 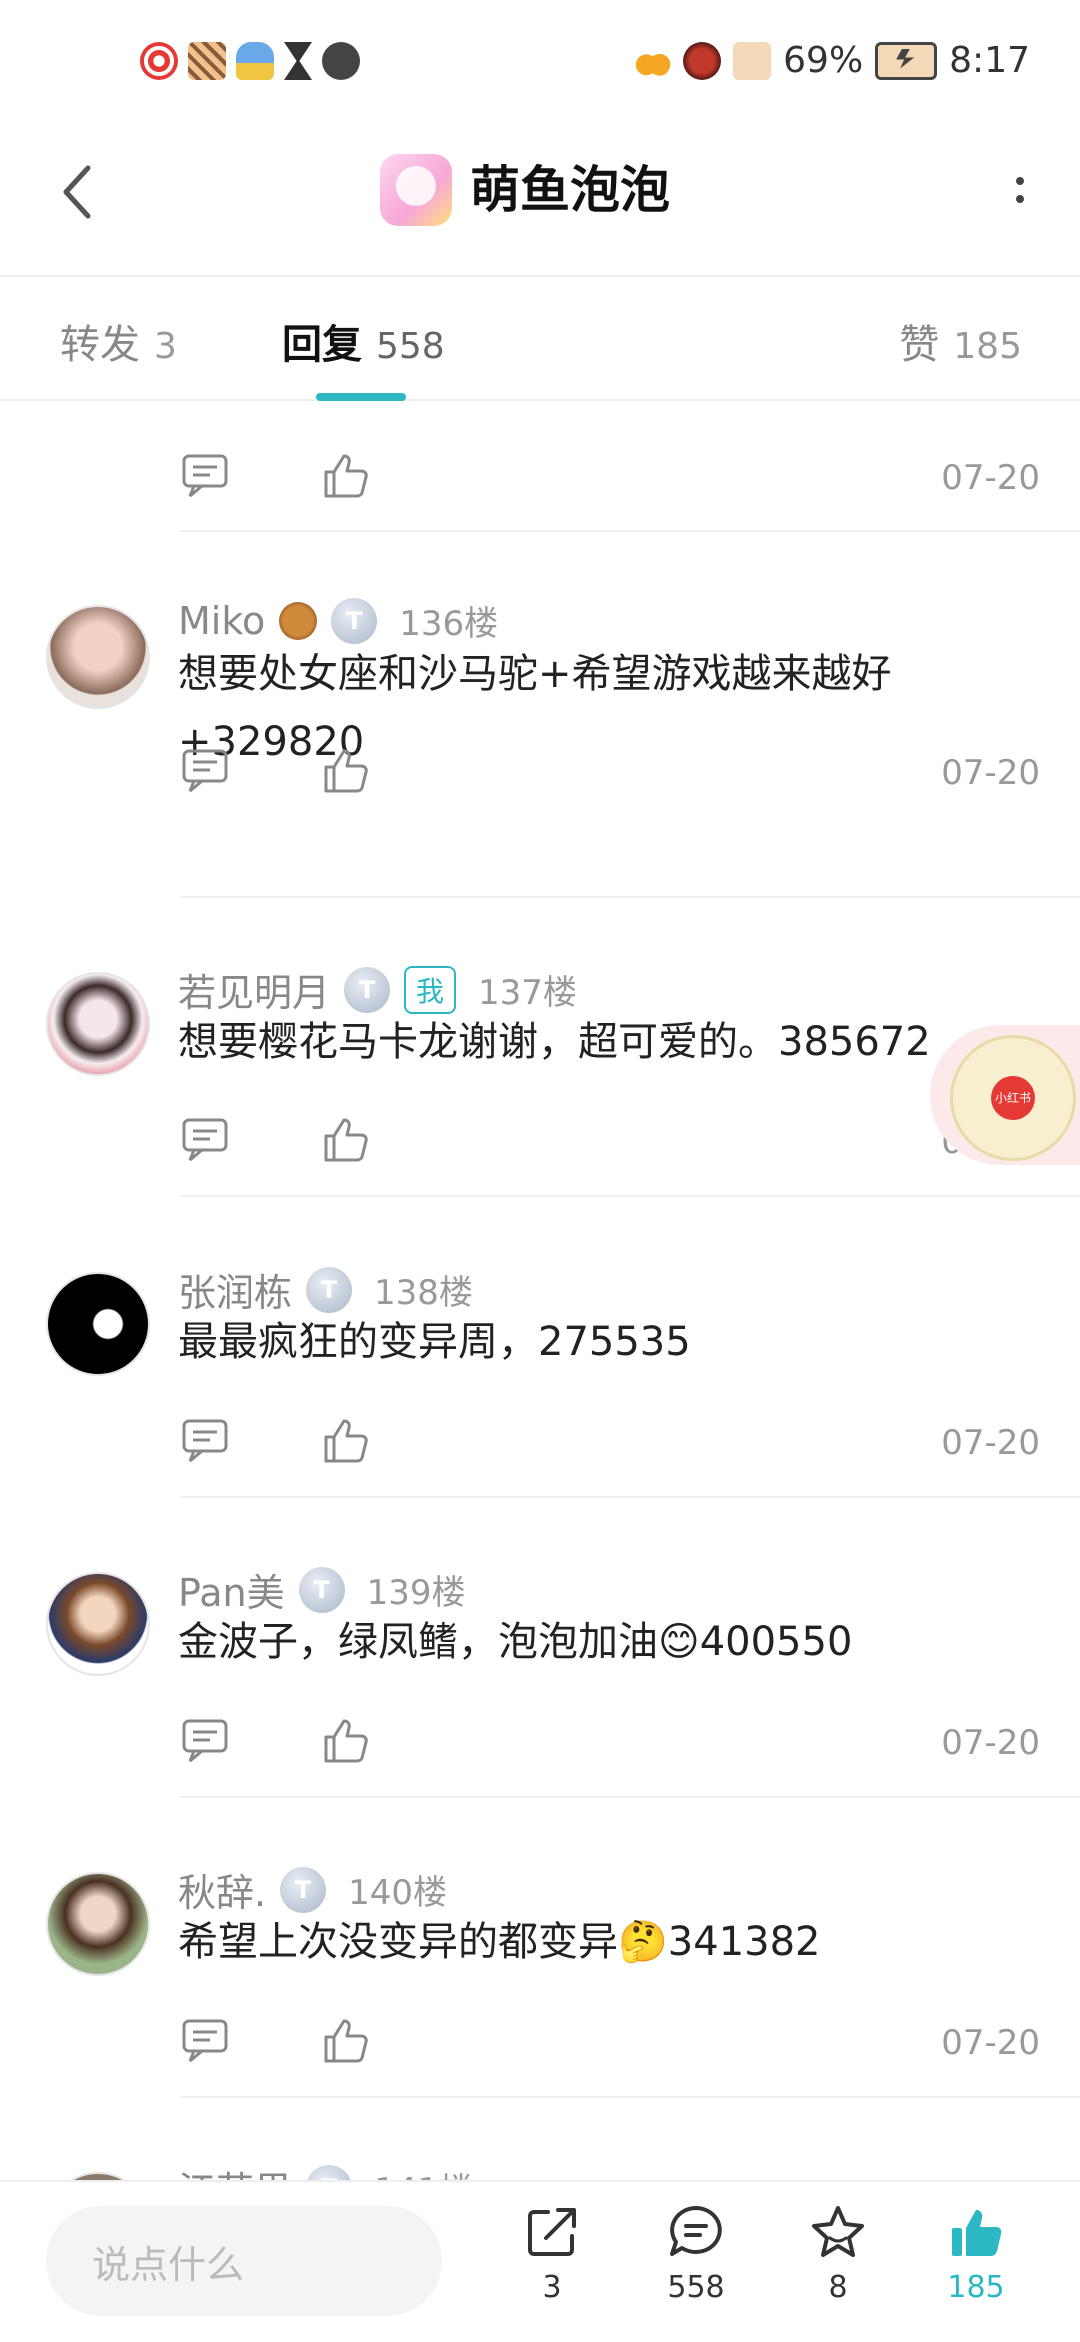 I want to click on comment-meta: 江苏果 T 141楼, so click(x=325, y=2170).